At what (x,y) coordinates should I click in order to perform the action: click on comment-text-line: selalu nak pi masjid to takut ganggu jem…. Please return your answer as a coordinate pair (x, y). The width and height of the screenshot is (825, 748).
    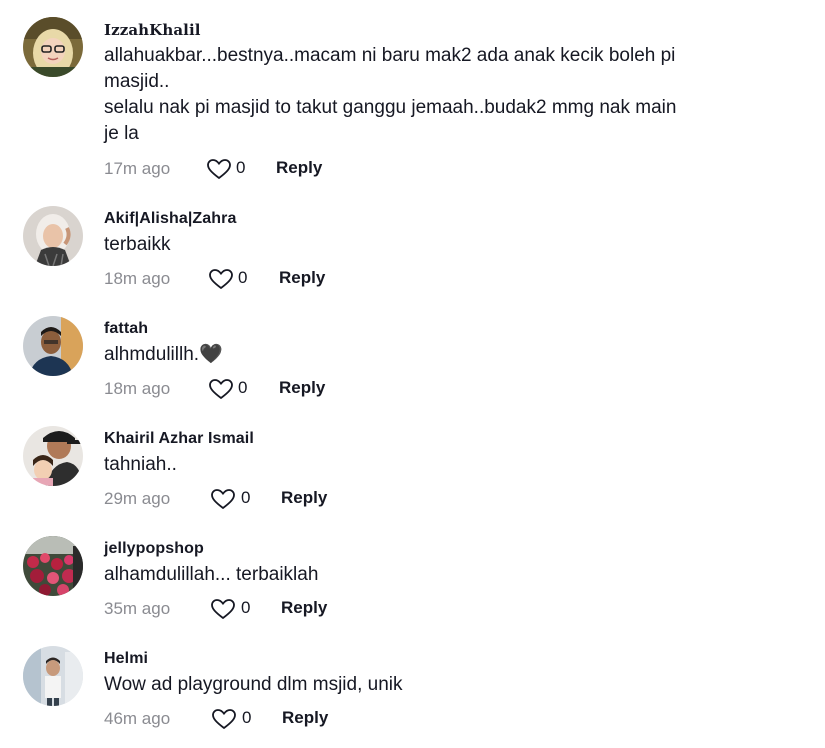
    Looking at the image, I should click on (390, 107).